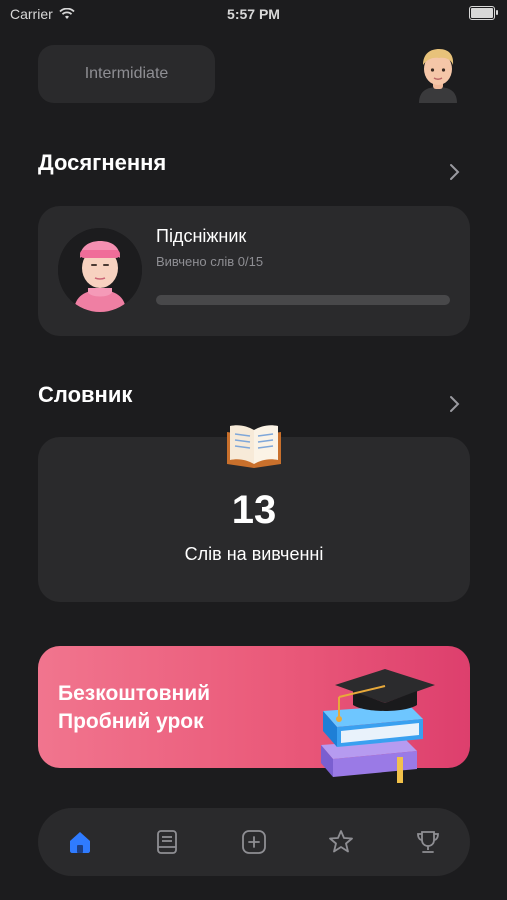 This screenshot has width=507, height=900. Describe the element at coordinates (134, 708) in the screenshot. I see `promo-text: Безкоштовний Пробний урок` at that location.